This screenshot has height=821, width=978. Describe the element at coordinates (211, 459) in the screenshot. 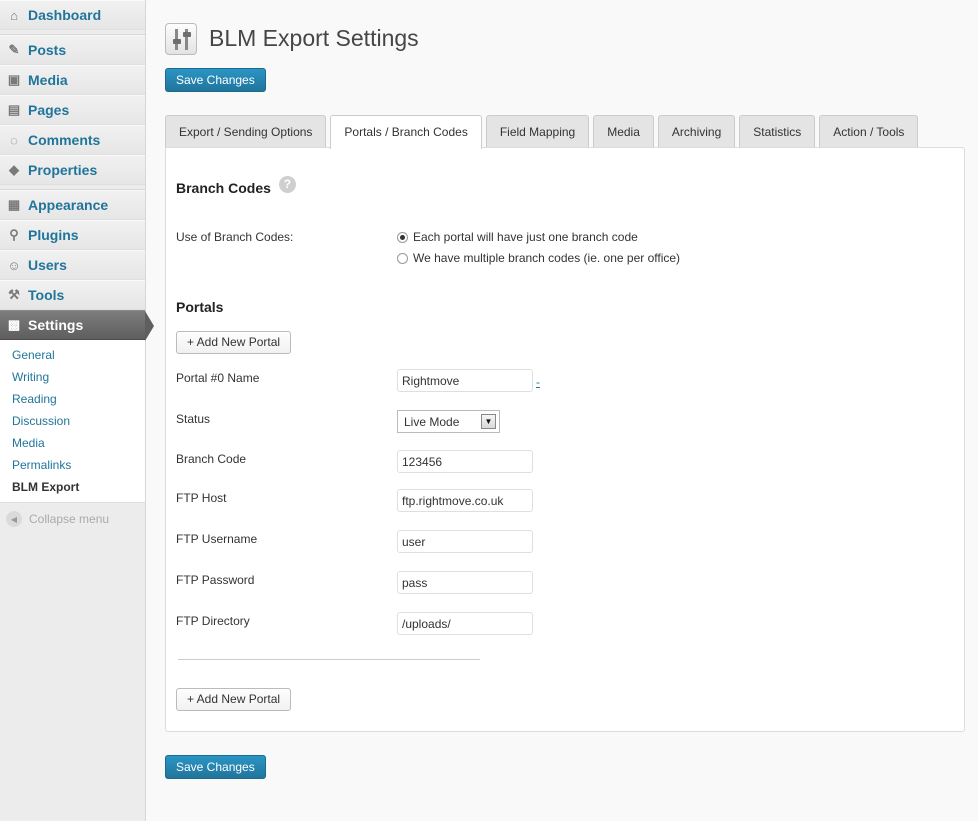

I see `branch-code-label: Branch Code` at that location.